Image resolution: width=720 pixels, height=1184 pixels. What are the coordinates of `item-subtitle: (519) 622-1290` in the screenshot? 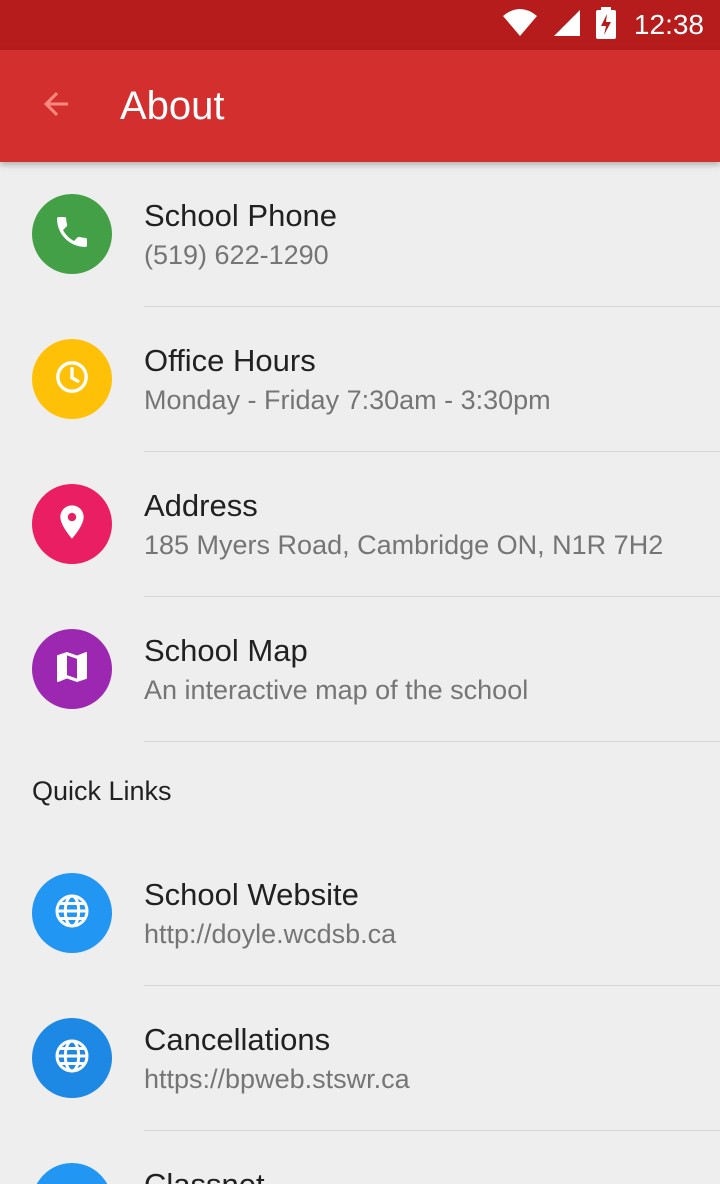 It's located at (236, 255).